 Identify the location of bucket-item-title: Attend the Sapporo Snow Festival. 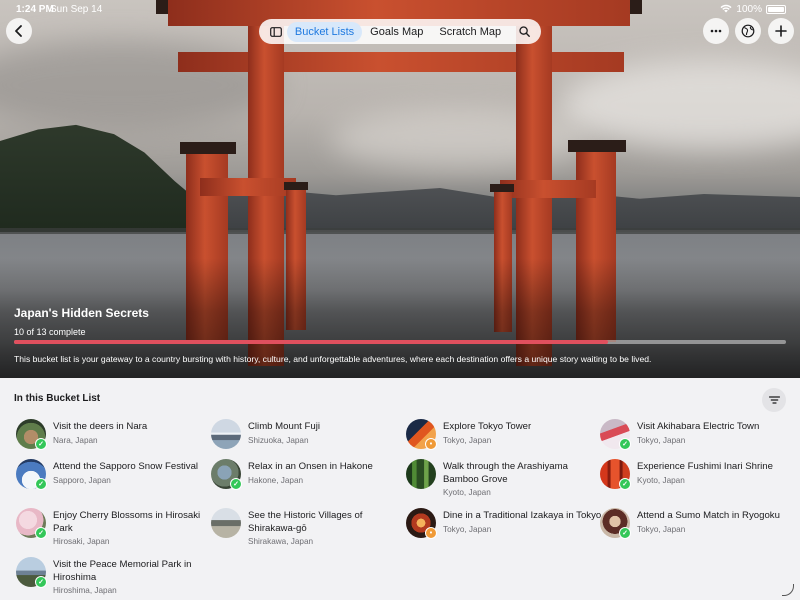
(126, 466).